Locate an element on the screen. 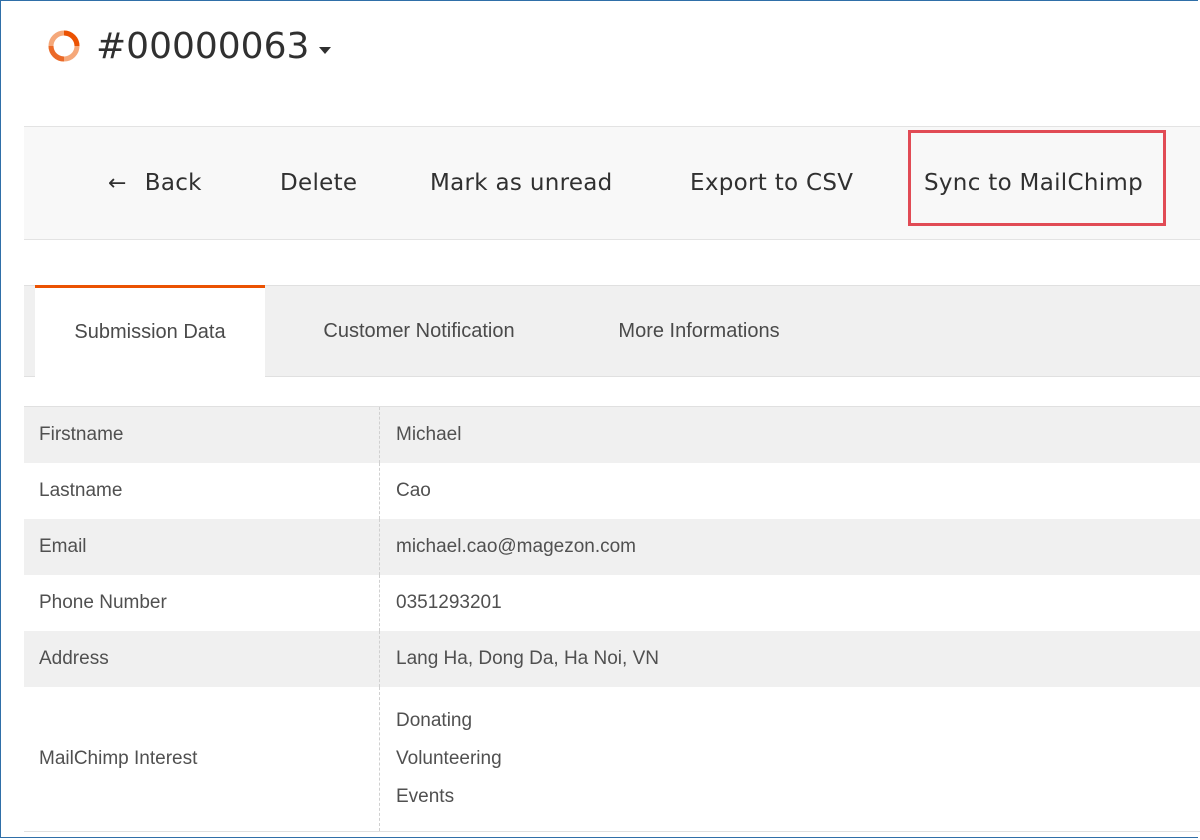 The width and height of the screenshot is (1200, 840). table-row: Email michael.cao@magezon.com is located at coordinates (612, 547).